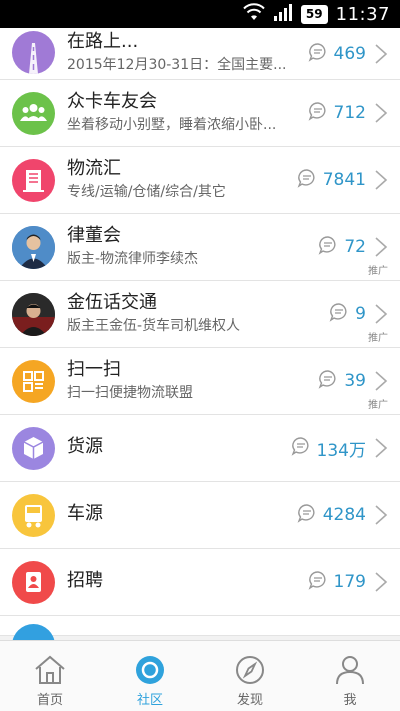 The image size is (400, 711). I want to click on item-count: 9, so click(360, 314).